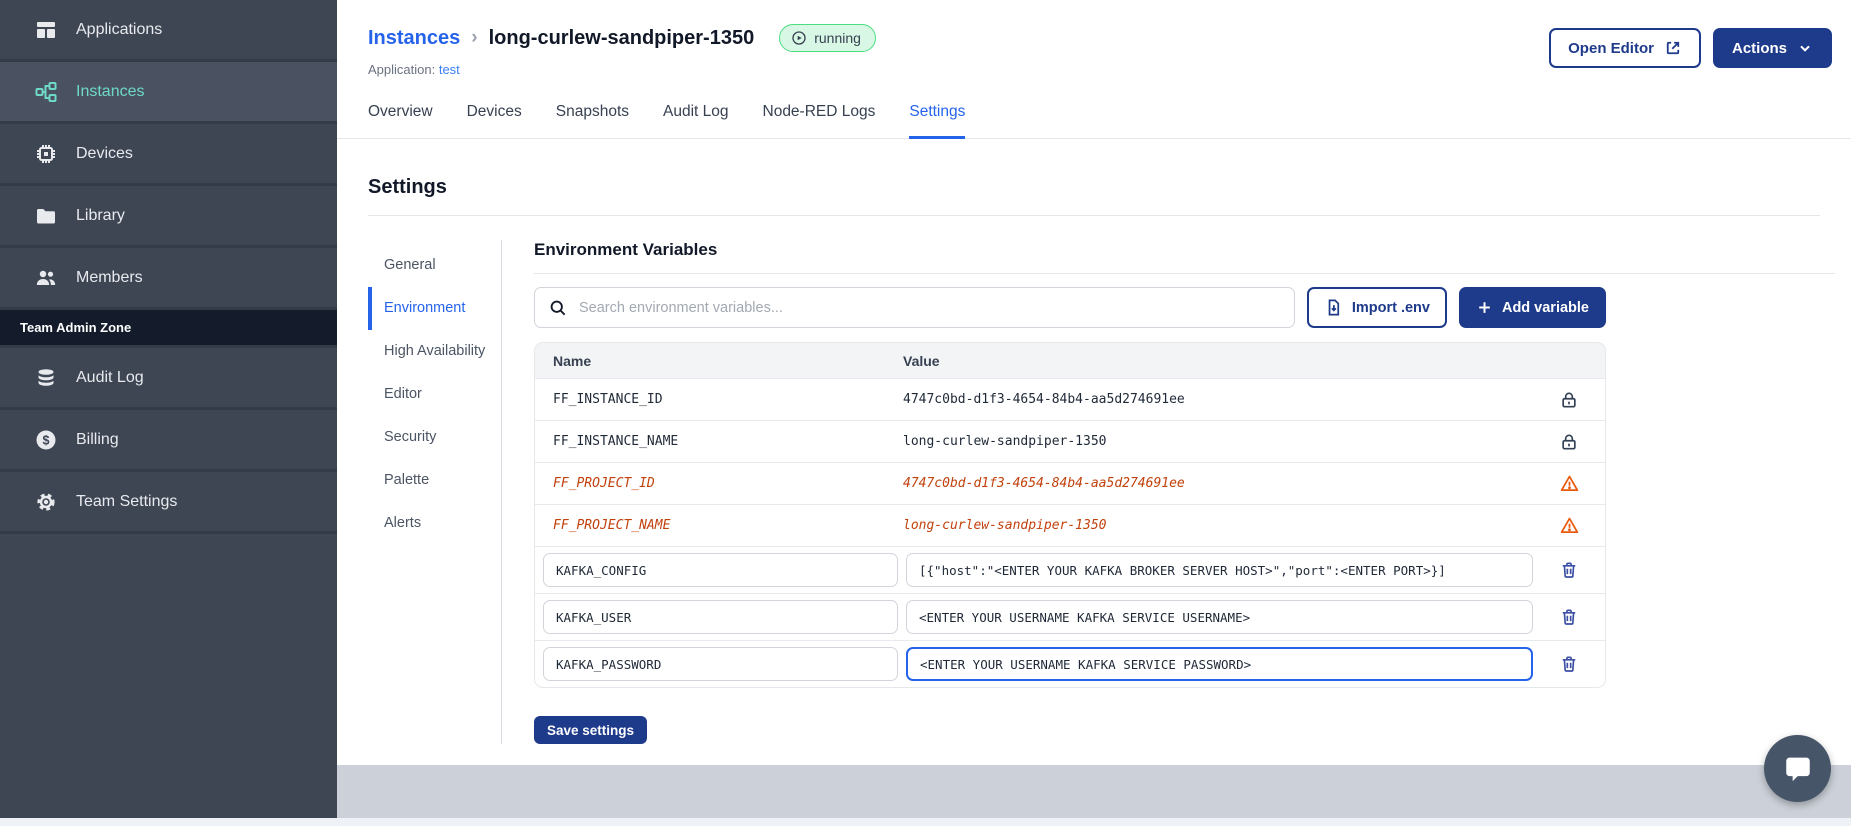 This screenshot has height=826, width=1851. What do you see at coordinates (837, 38) in the screenshot?
I see `status-badge-label: running` at bounding box center [837, 38].